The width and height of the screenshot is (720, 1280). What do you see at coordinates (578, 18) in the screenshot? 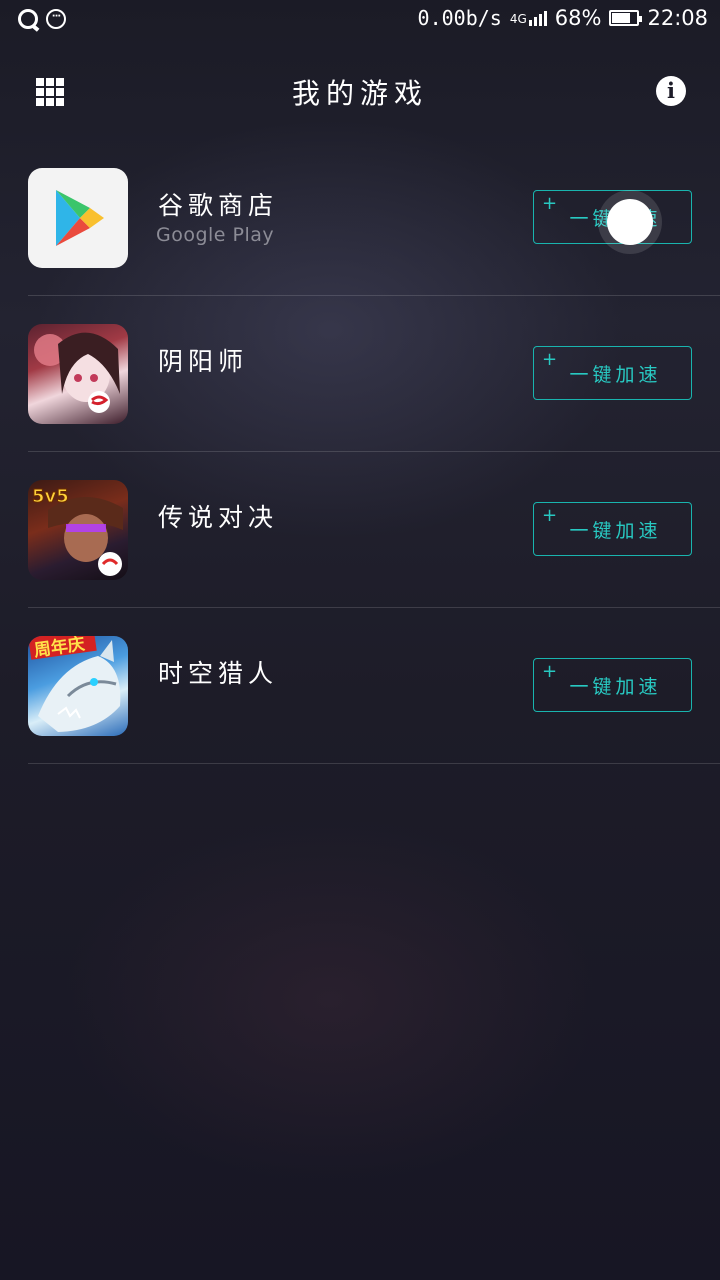
I see `battery-percent: 68%` at bounding box center [578, 18].